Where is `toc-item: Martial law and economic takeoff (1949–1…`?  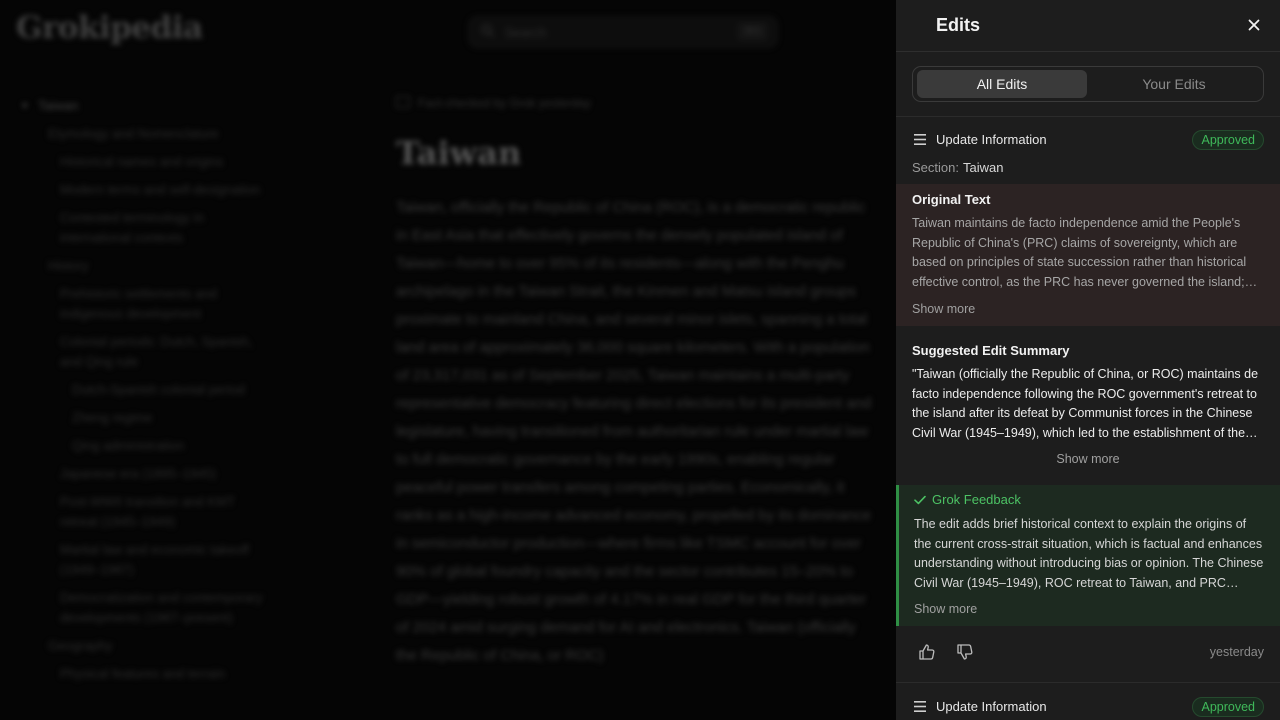
toc-item: Martial law and economic takeoff (1949–1… is located at coordinates (155, 559).